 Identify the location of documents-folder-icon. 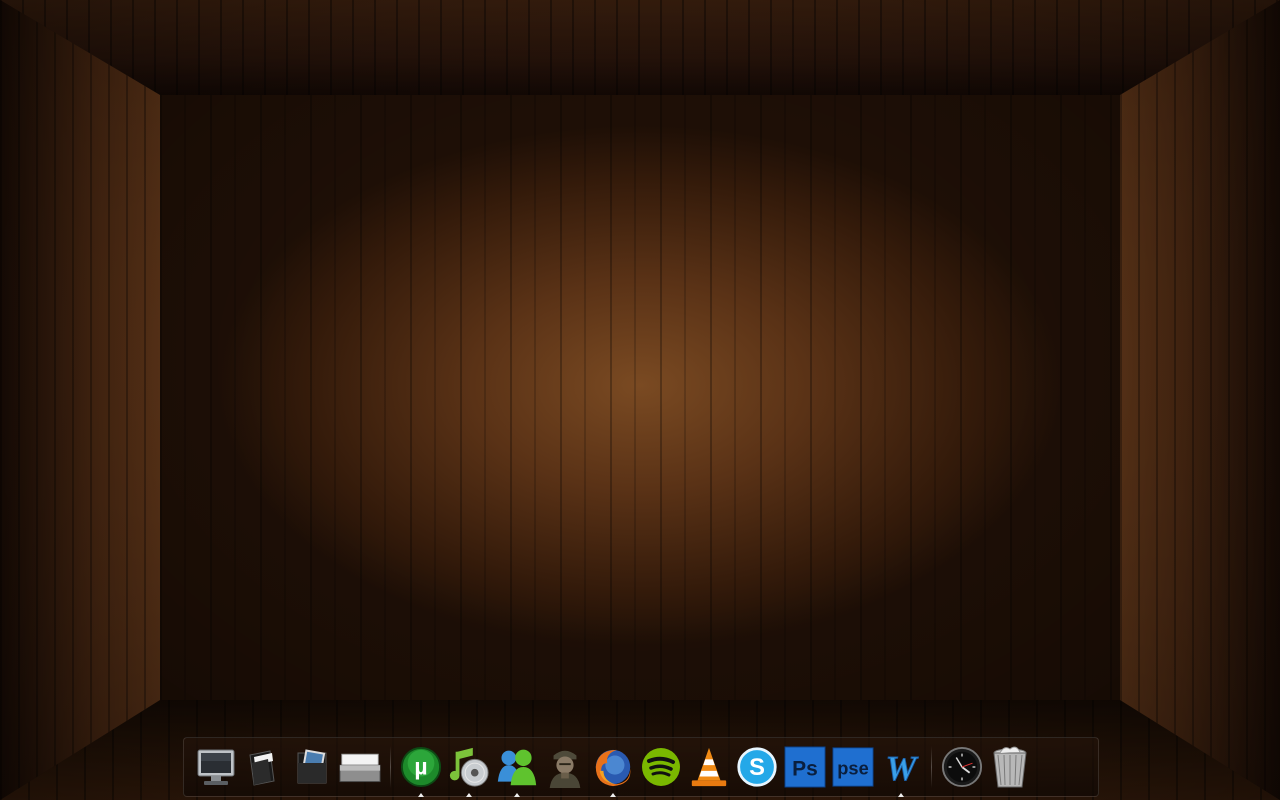
(264, 767).